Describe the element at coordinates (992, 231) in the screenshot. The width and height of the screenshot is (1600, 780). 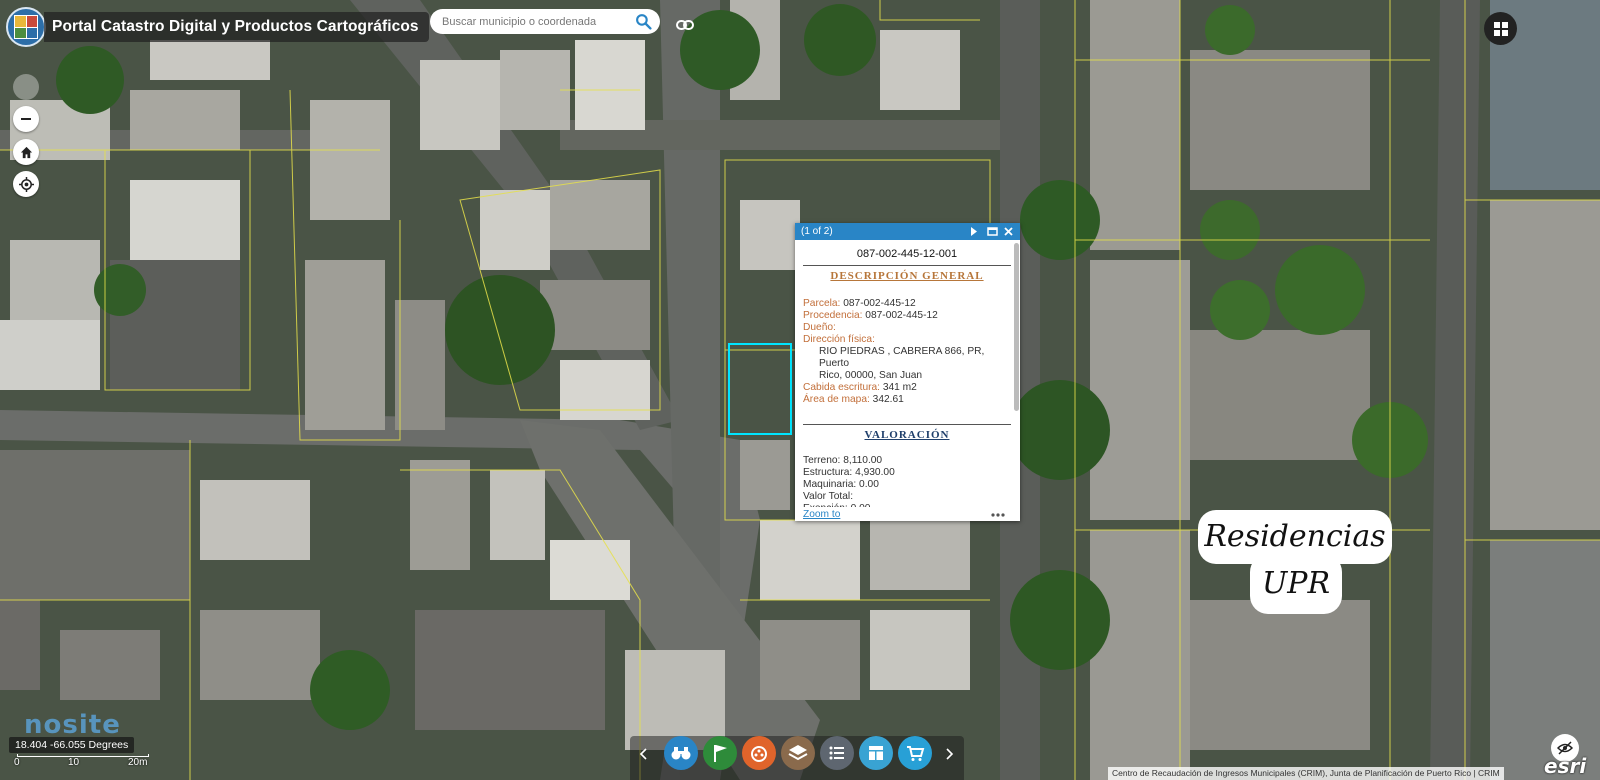
I see `maximize-icon` at that location.